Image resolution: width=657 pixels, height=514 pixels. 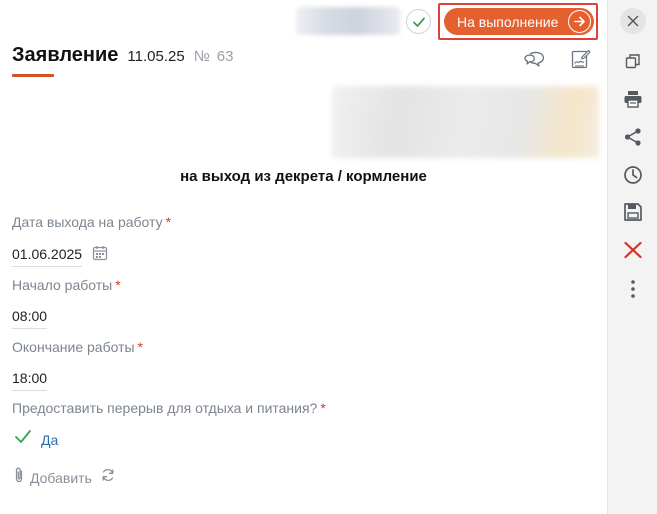 What do you see at coordinates (225, 56) in the screenshot?
I see `document-number: 63` at bounding box center [225, 56].